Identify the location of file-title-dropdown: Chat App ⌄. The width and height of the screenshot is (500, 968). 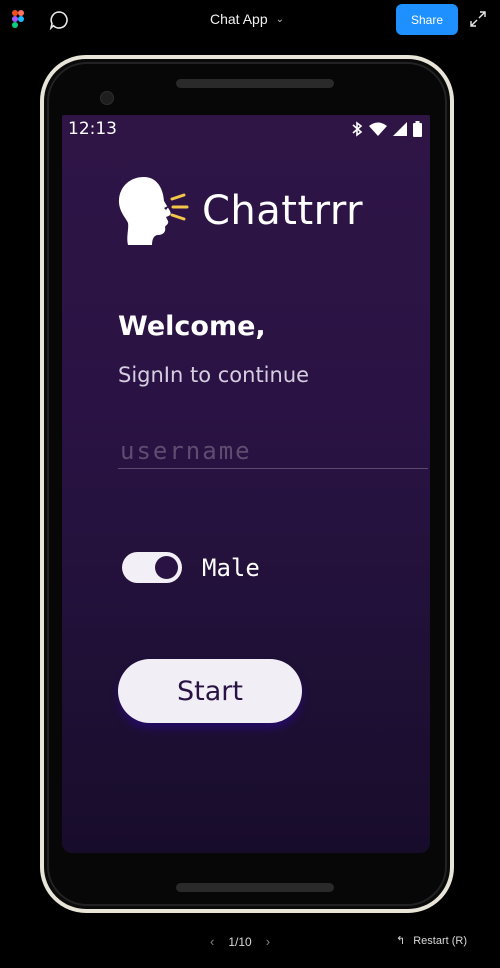
(247, 19).